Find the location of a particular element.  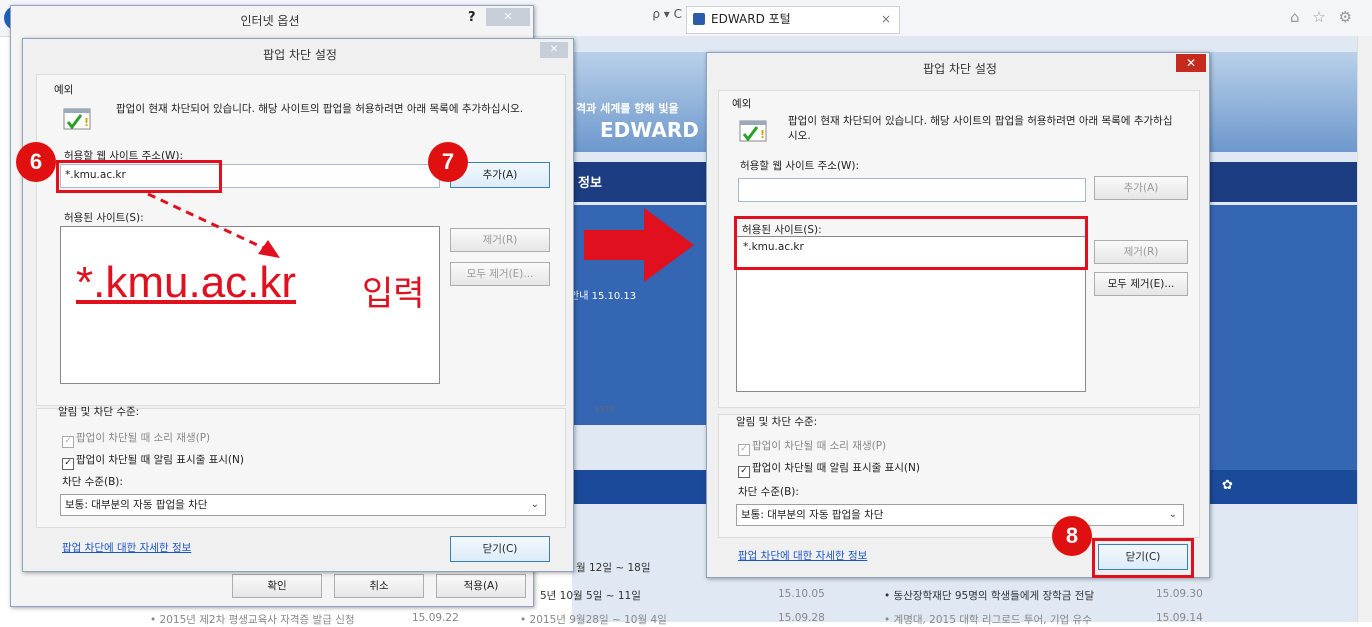

internet-options-close-icon: ✕ is located at coordinates (508, 17).